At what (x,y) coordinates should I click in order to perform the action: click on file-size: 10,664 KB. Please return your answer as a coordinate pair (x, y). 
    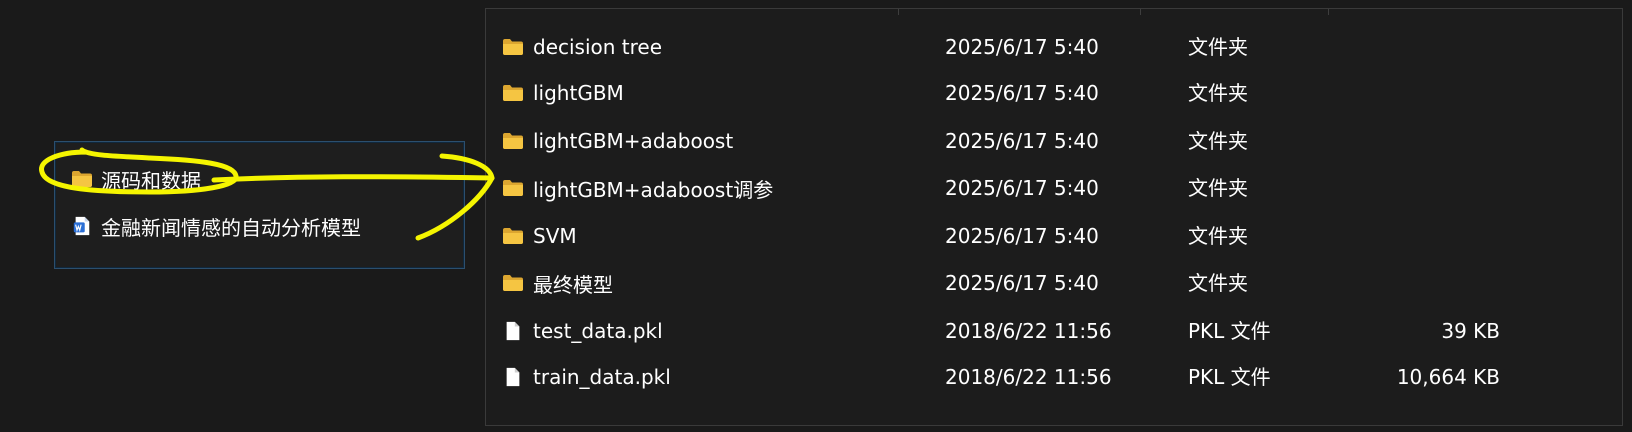
    Looking at the image, I should click on (1448, 377).